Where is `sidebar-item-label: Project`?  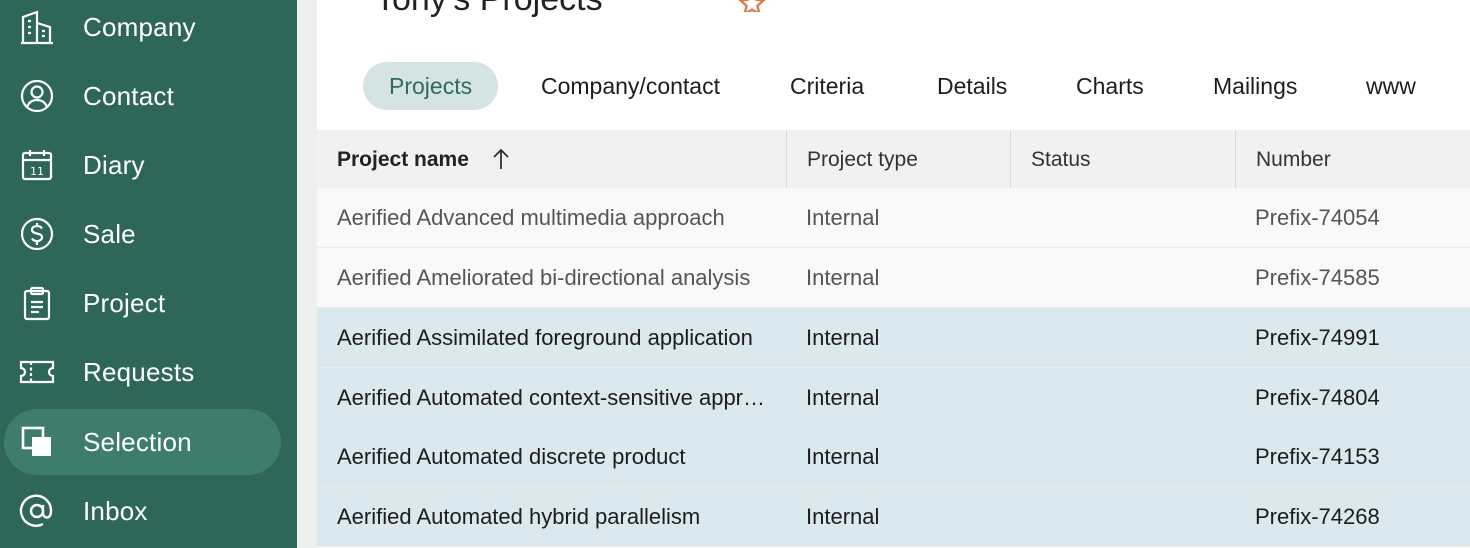
sidebar-item-label: Project is located at coordinates (124, 302).